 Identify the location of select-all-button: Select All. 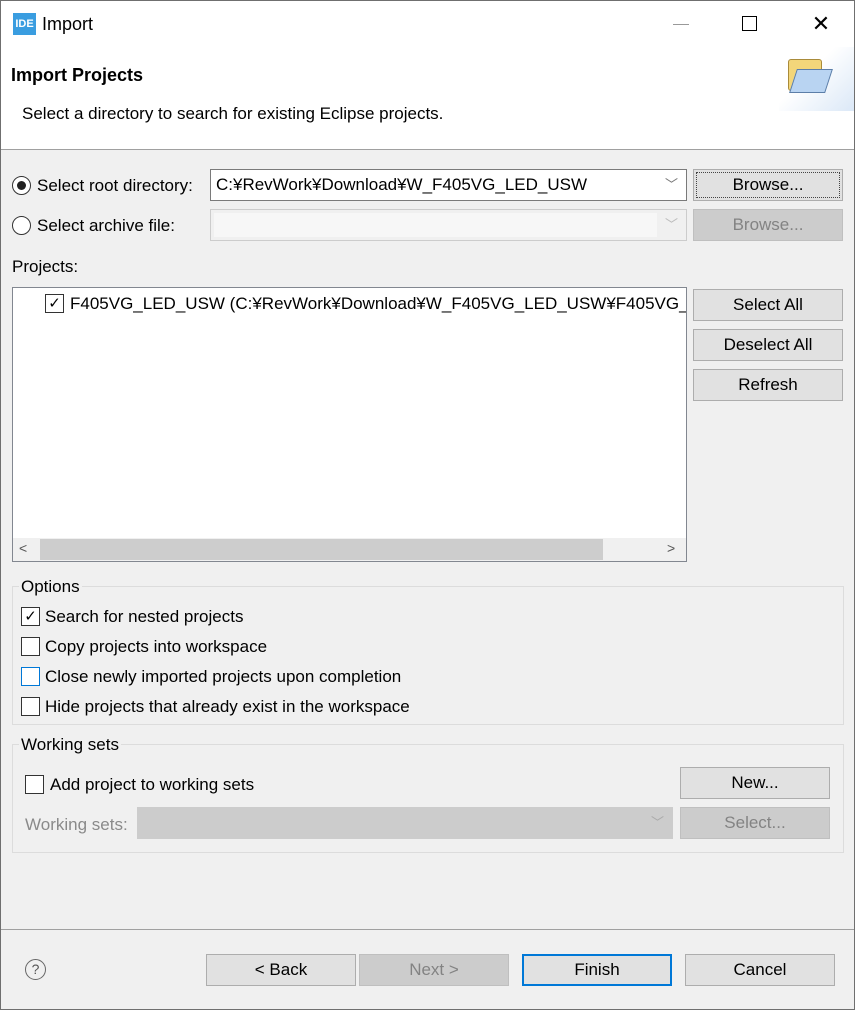
(768, 305).